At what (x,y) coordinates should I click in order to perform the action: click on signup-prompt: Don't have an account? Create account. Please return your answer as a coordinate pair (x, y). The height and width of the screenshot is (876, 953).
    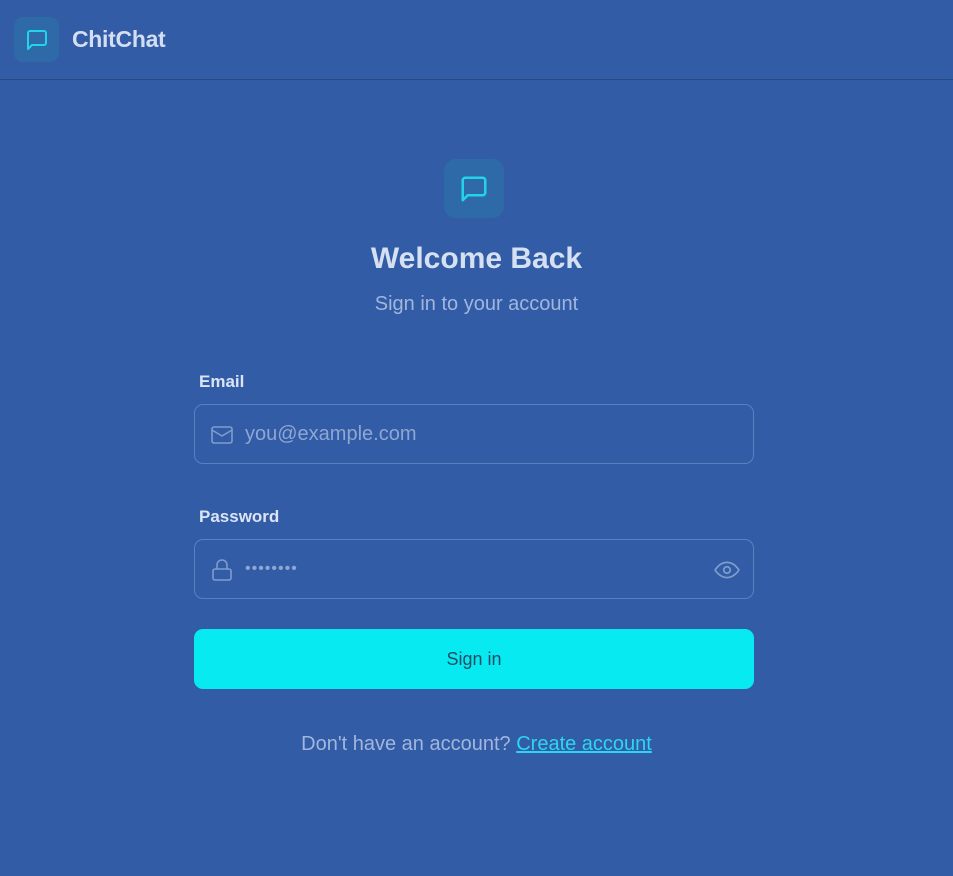
    Looking at the image, I should click on (476, 744).